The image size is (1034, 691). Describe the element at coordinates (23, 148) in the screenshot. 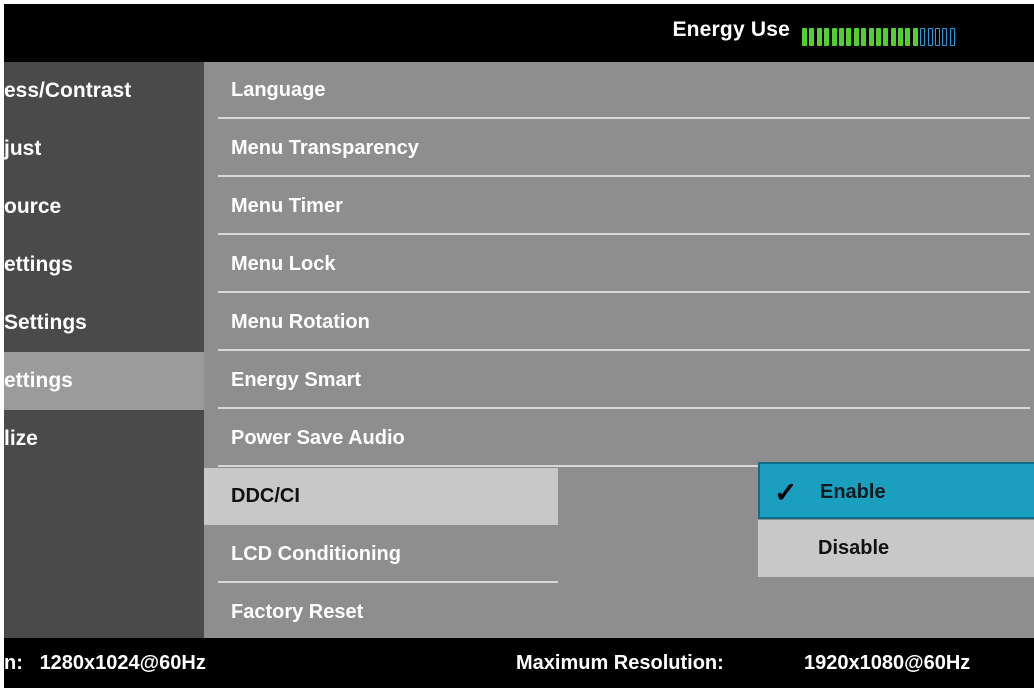

I see `left-menu-item-label: just` at that location.